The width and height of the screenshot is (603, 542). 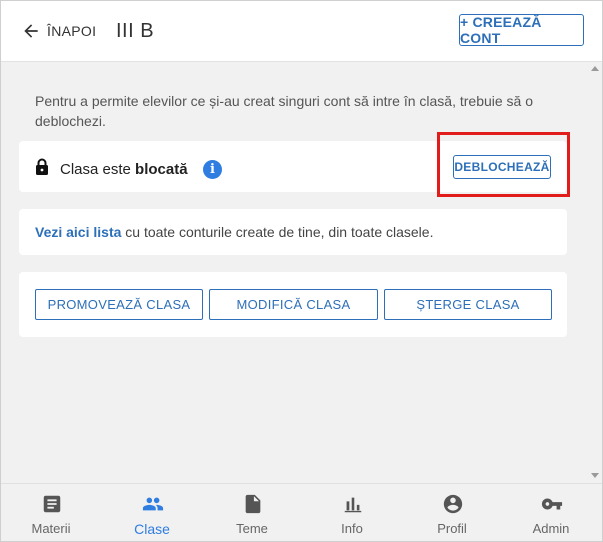 What do you see at coordinates (301, 31) in the screenshot?
I see `header: ÎNAPOI III B + CREEAZĂ CONT` at bounding box center [301, 31].